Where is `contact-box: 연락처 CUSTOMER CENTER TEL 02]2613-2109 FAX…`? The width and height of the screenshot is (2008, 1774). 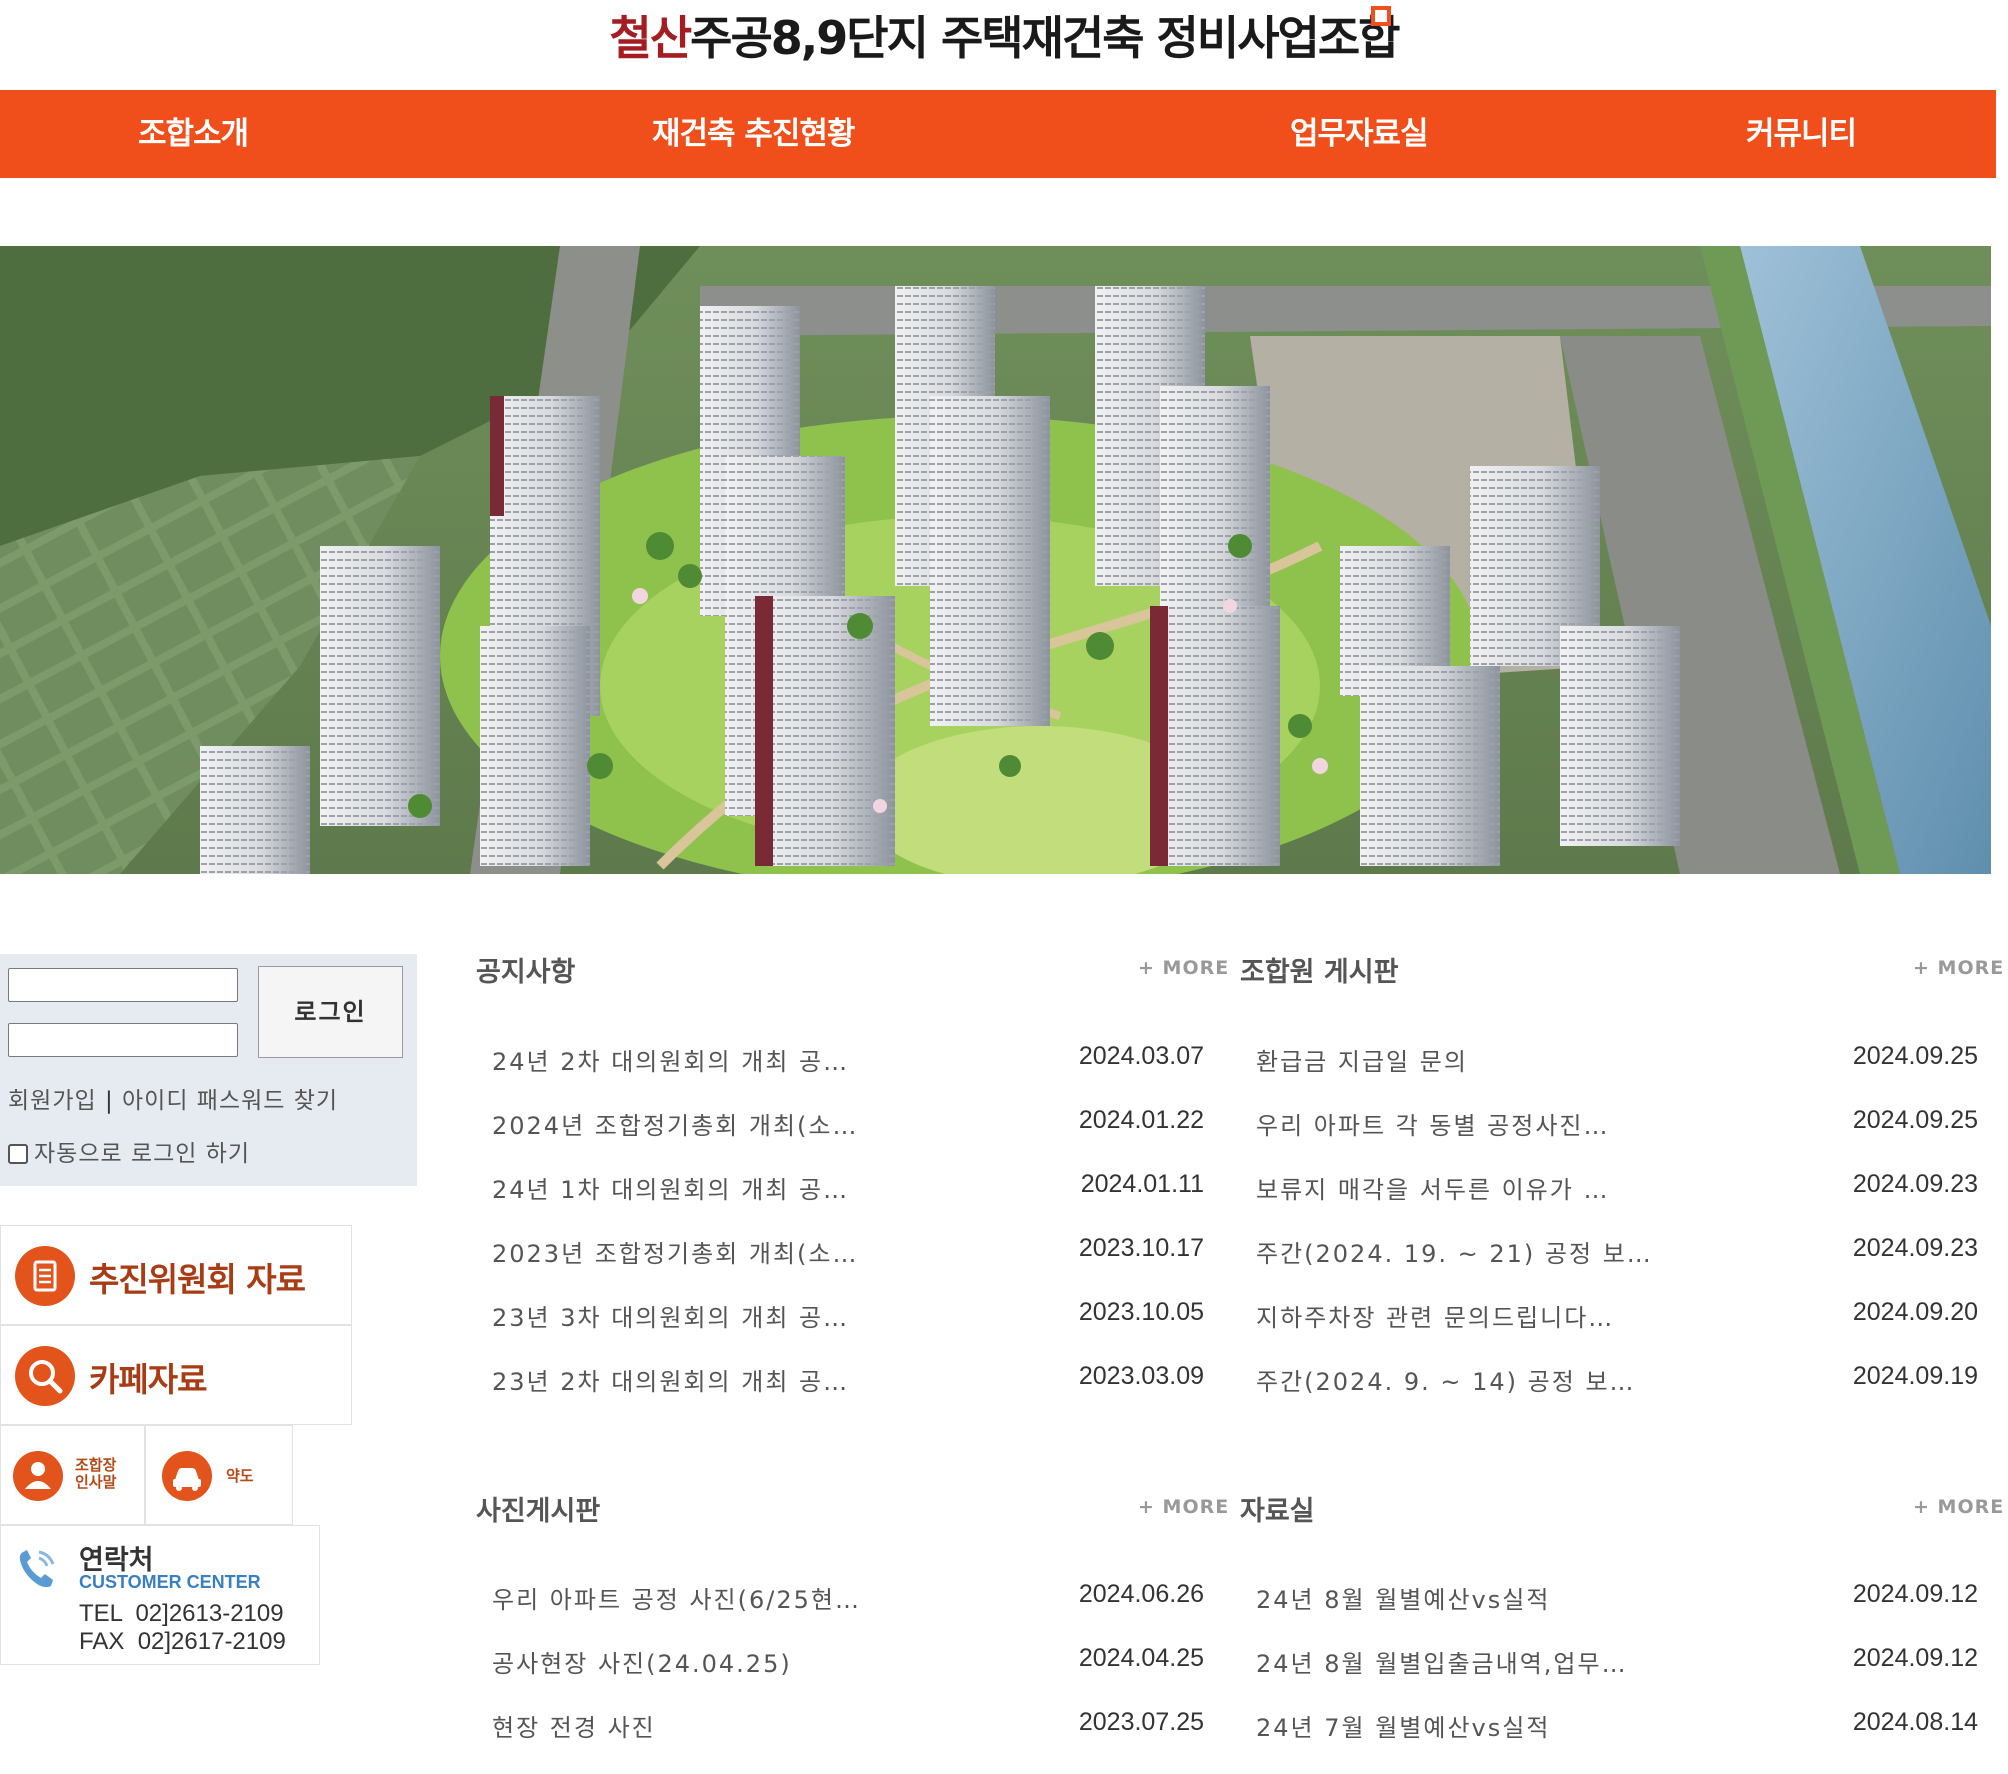 contact-box: 연락처 CUSTOMER CENTER TEL 02]2613-2109 FAX… is located at coordinates (160, 1595).